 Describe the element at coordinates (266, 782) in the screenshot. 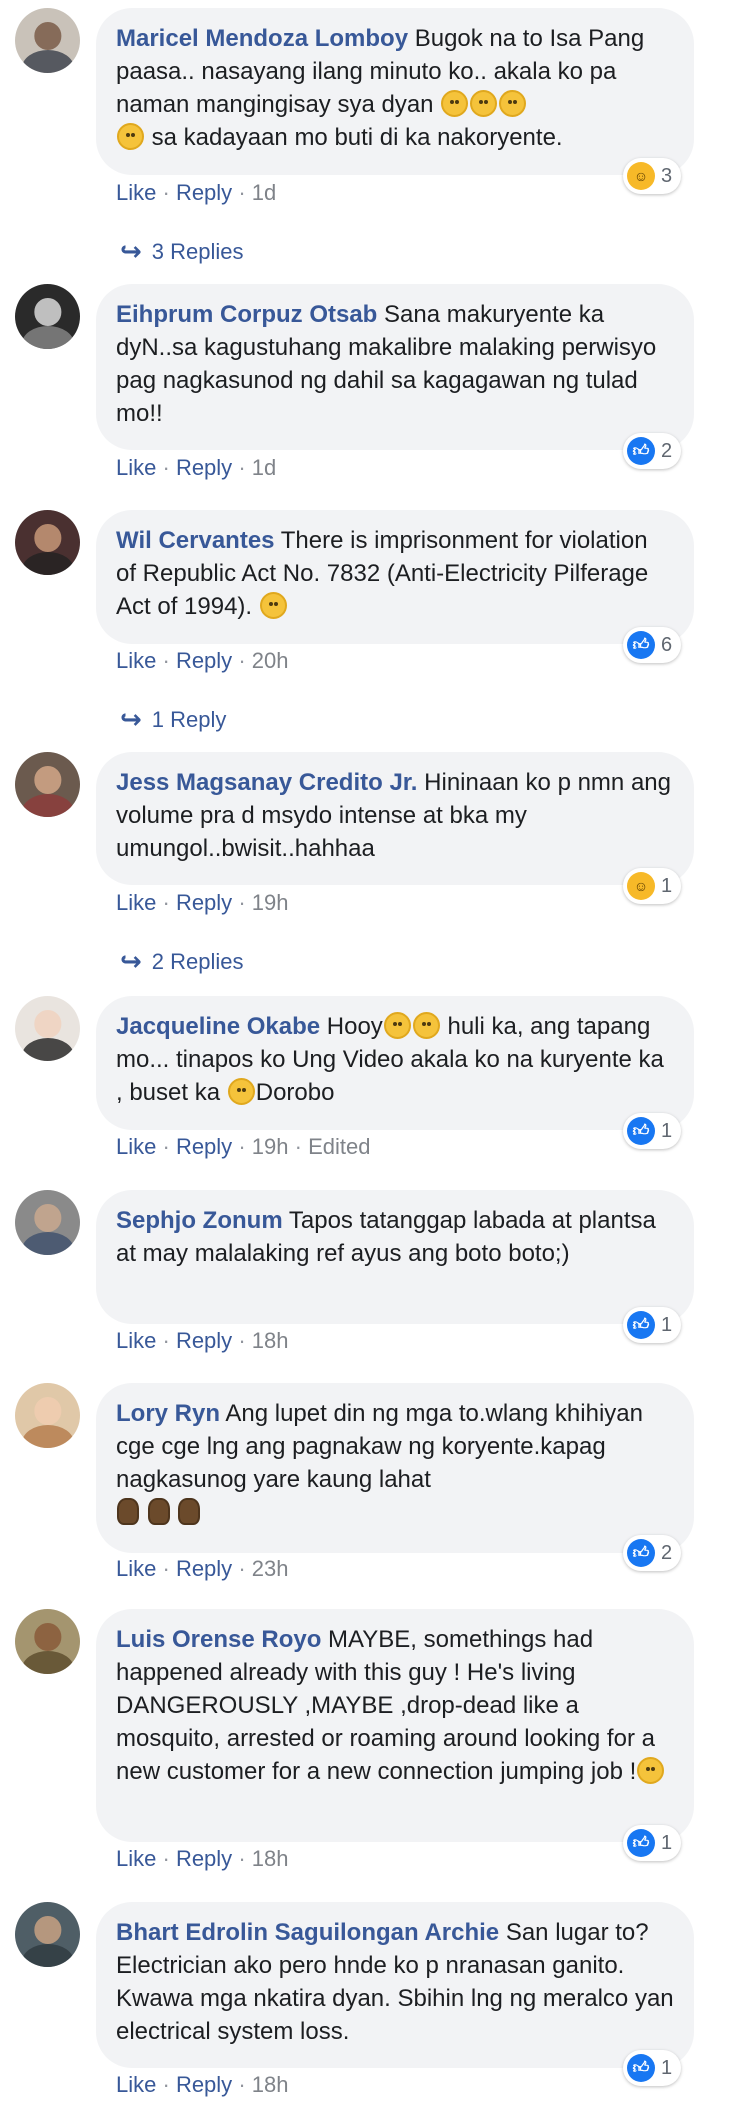

I see `commenter-name: Jess Magsanay Credito Jr.` at that location.